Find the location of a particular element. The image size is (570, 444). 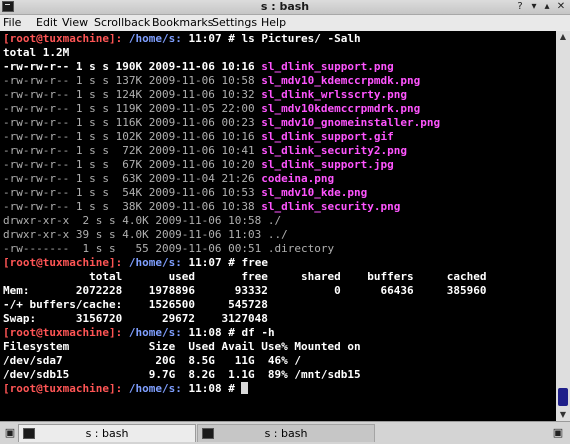

free-swap-row: Swap: 3156720 29672 3127048 is located at coordinates (135, 318).